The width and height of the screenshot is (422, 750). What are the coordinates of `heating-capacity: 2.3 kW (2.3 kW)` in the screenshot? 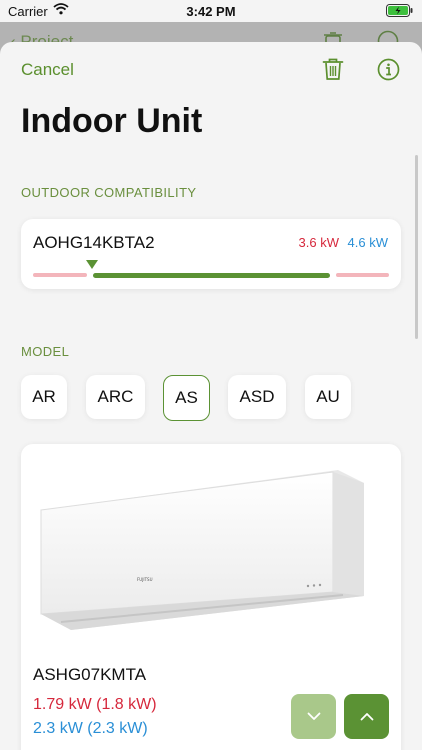 It's located at (90, 728).